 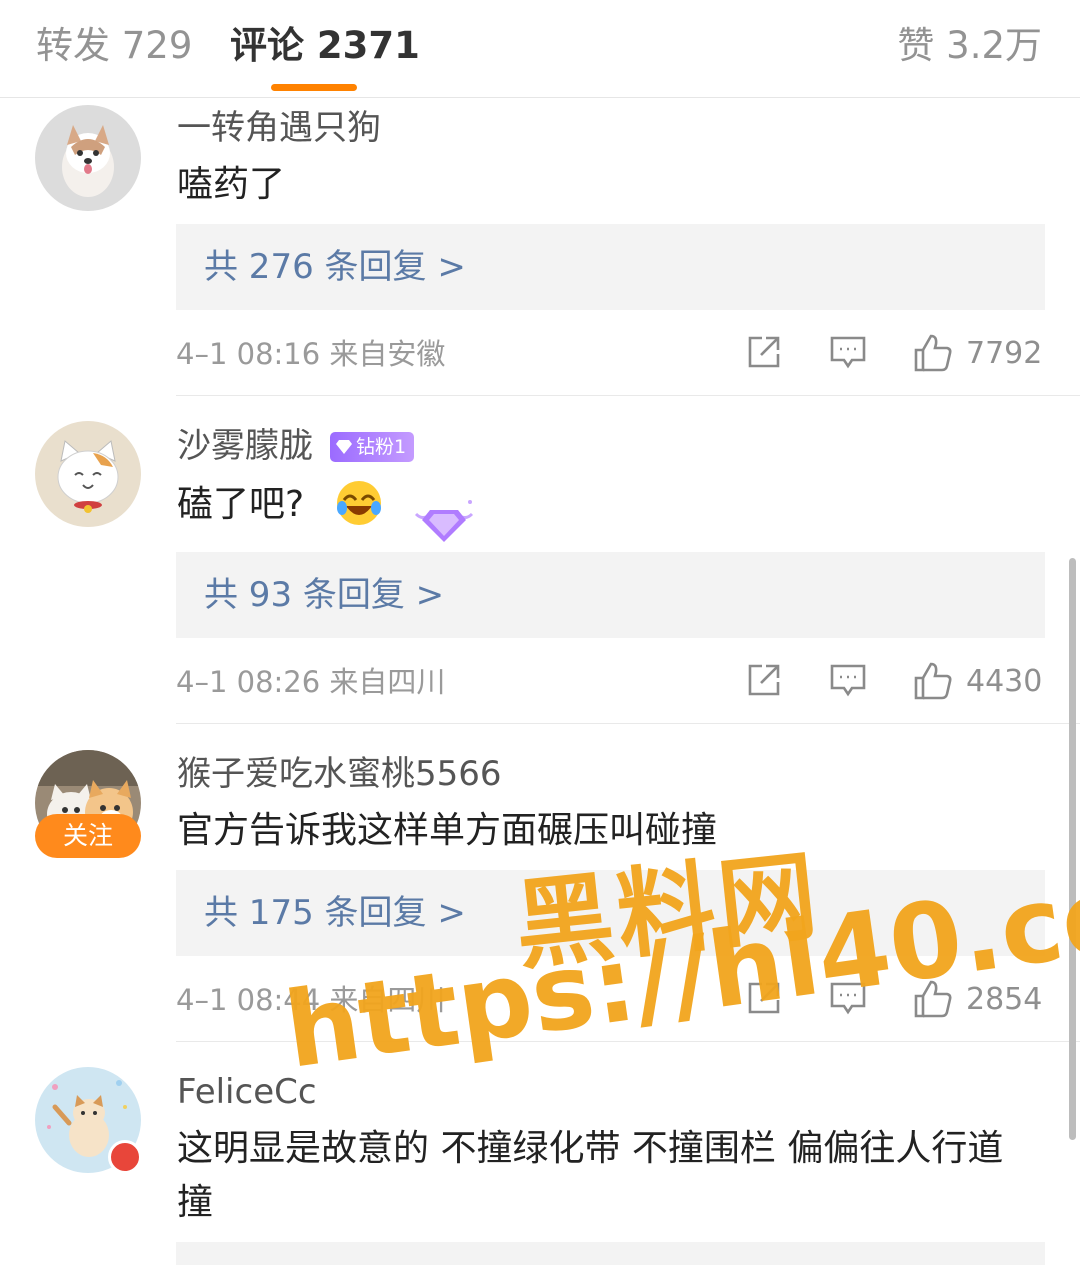 I want to click on tab-likes: 赞 3.2万, so click(x=969, y=46).